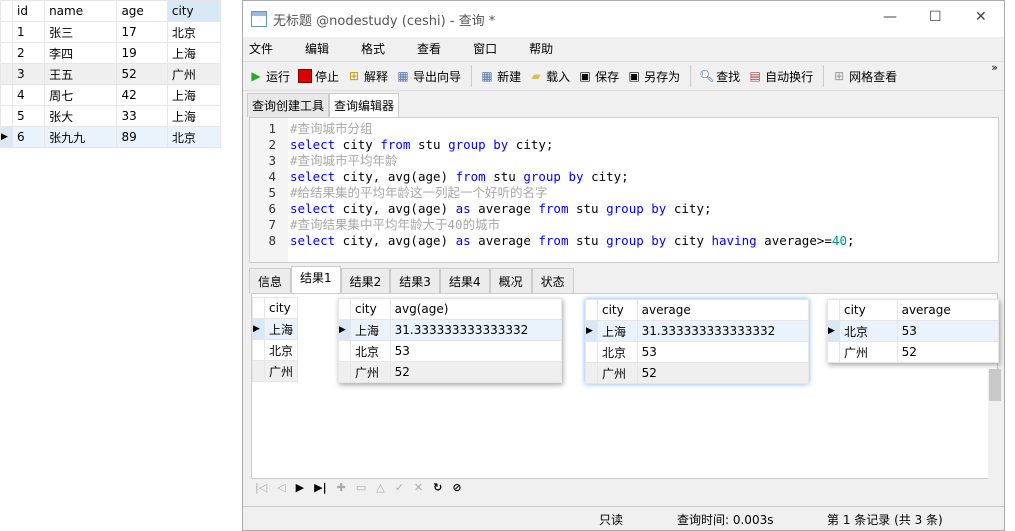 This screenshot has width=1015, height=531. What do you see at coordinates (549, 76) in the screenshot?
I see `load-button: ▰ 载入` at bounding box center [549, 76].